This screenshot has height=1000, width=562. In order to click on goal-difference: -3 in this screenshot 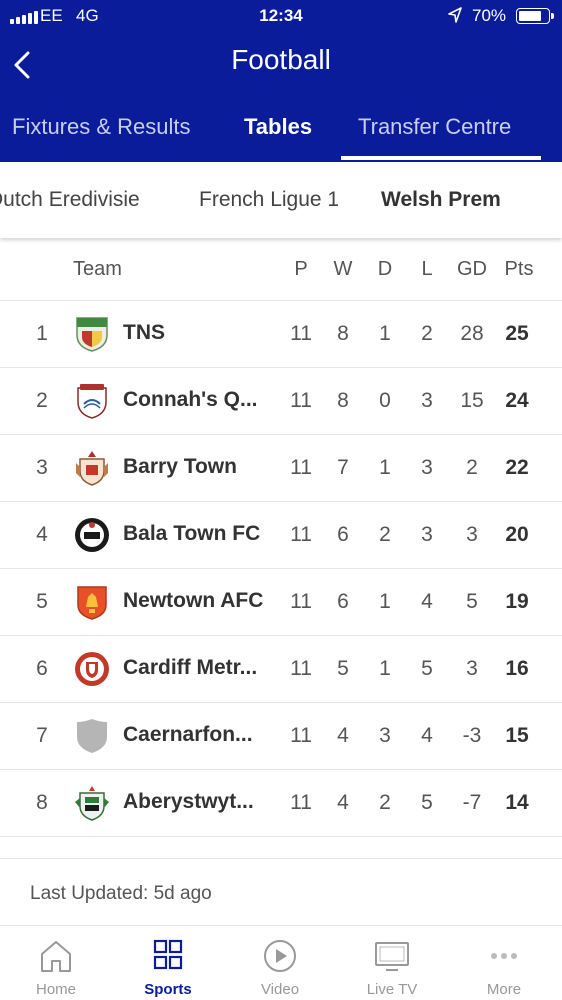, I will do `click(472, 735)`.